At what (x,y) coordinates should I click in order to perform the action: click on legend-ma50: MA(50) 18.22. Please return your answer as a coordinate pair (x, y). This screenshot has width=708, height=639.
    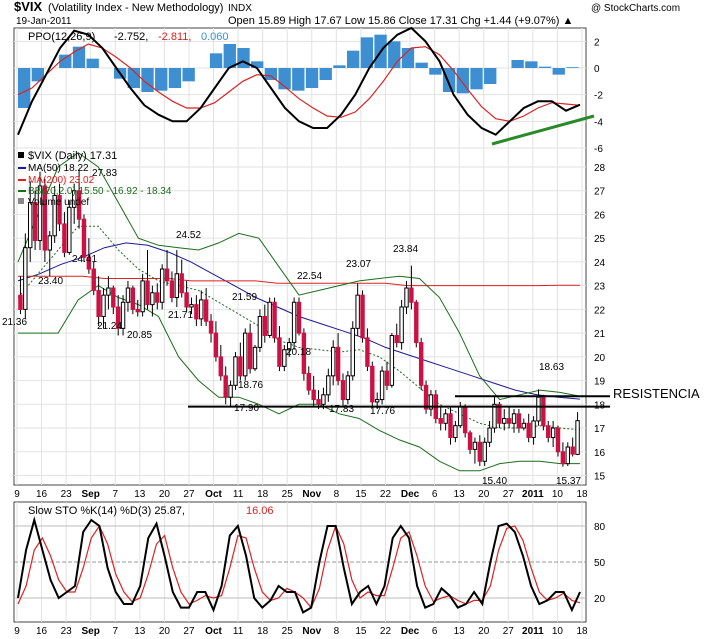
    Looking at the image, I should click on (58, 168).